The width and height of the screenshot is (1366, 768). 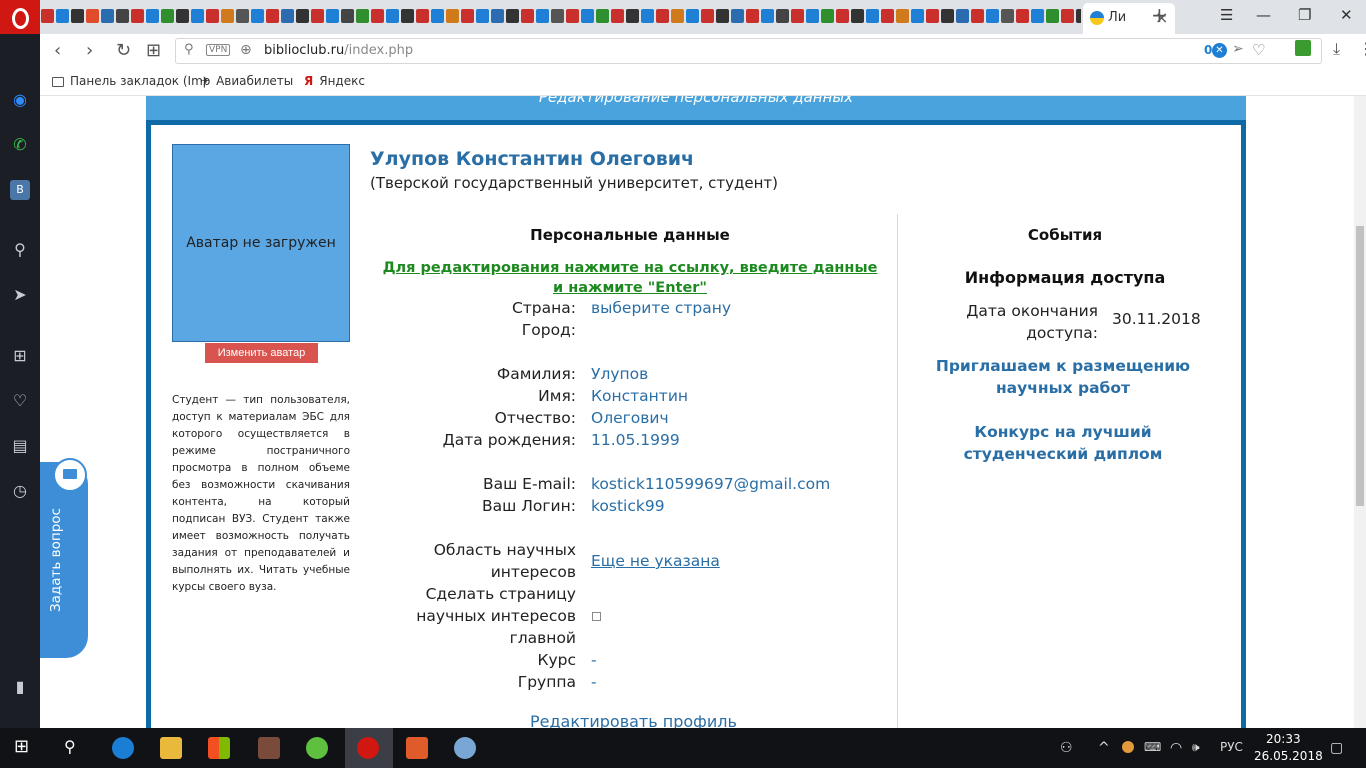 I want to click on people-icon: ⚇, so click(x=1066, y=748).